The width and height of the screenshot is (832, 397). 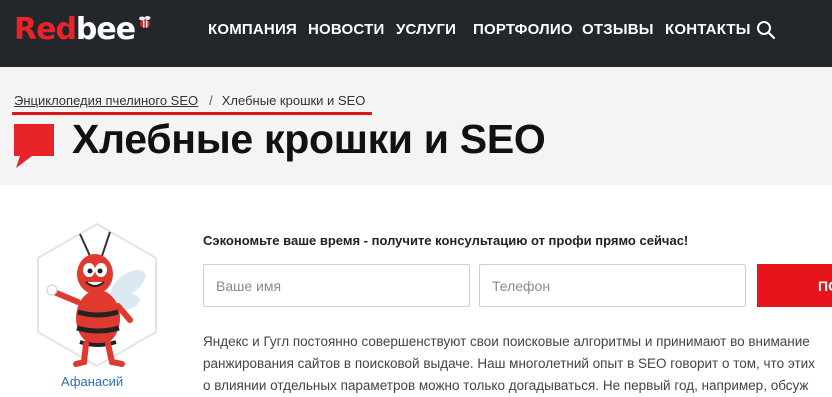 I want to click on phone-field, so click(x=612, y=285).